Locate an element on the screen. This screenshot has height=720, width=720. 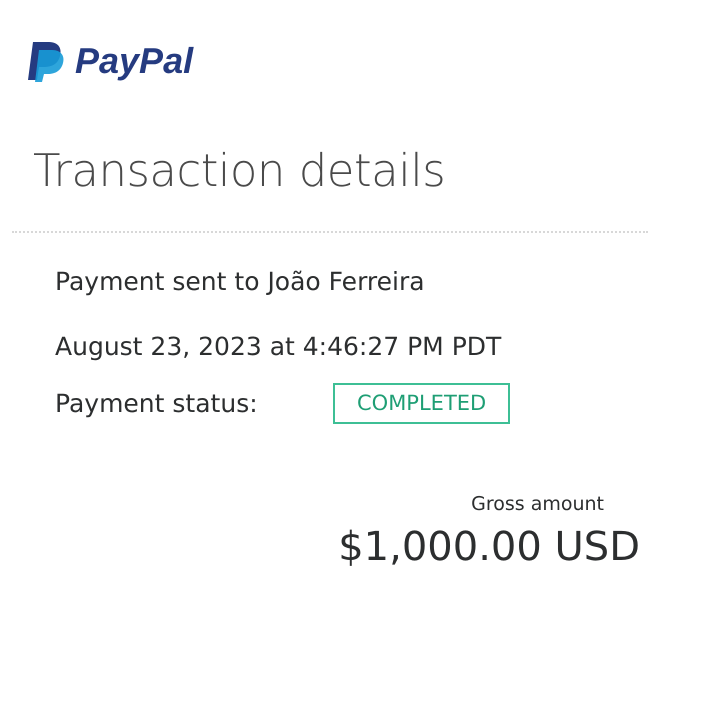
page-title: Transaction details is located at coordinates (239, 170).